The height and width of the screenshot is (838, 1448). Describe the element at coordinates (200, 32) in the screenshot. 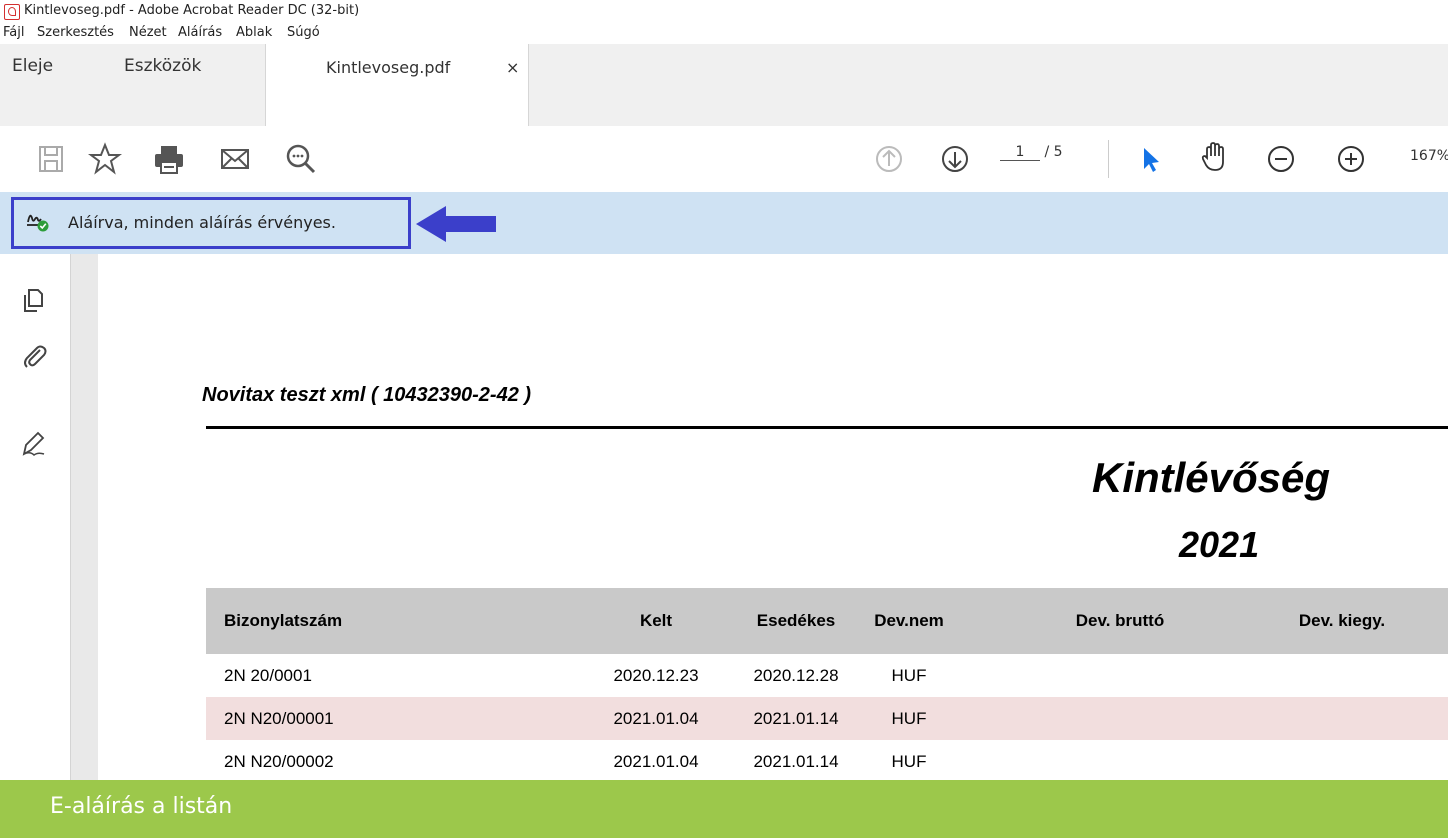

I see `menu-sign: Aláírás` at that location.